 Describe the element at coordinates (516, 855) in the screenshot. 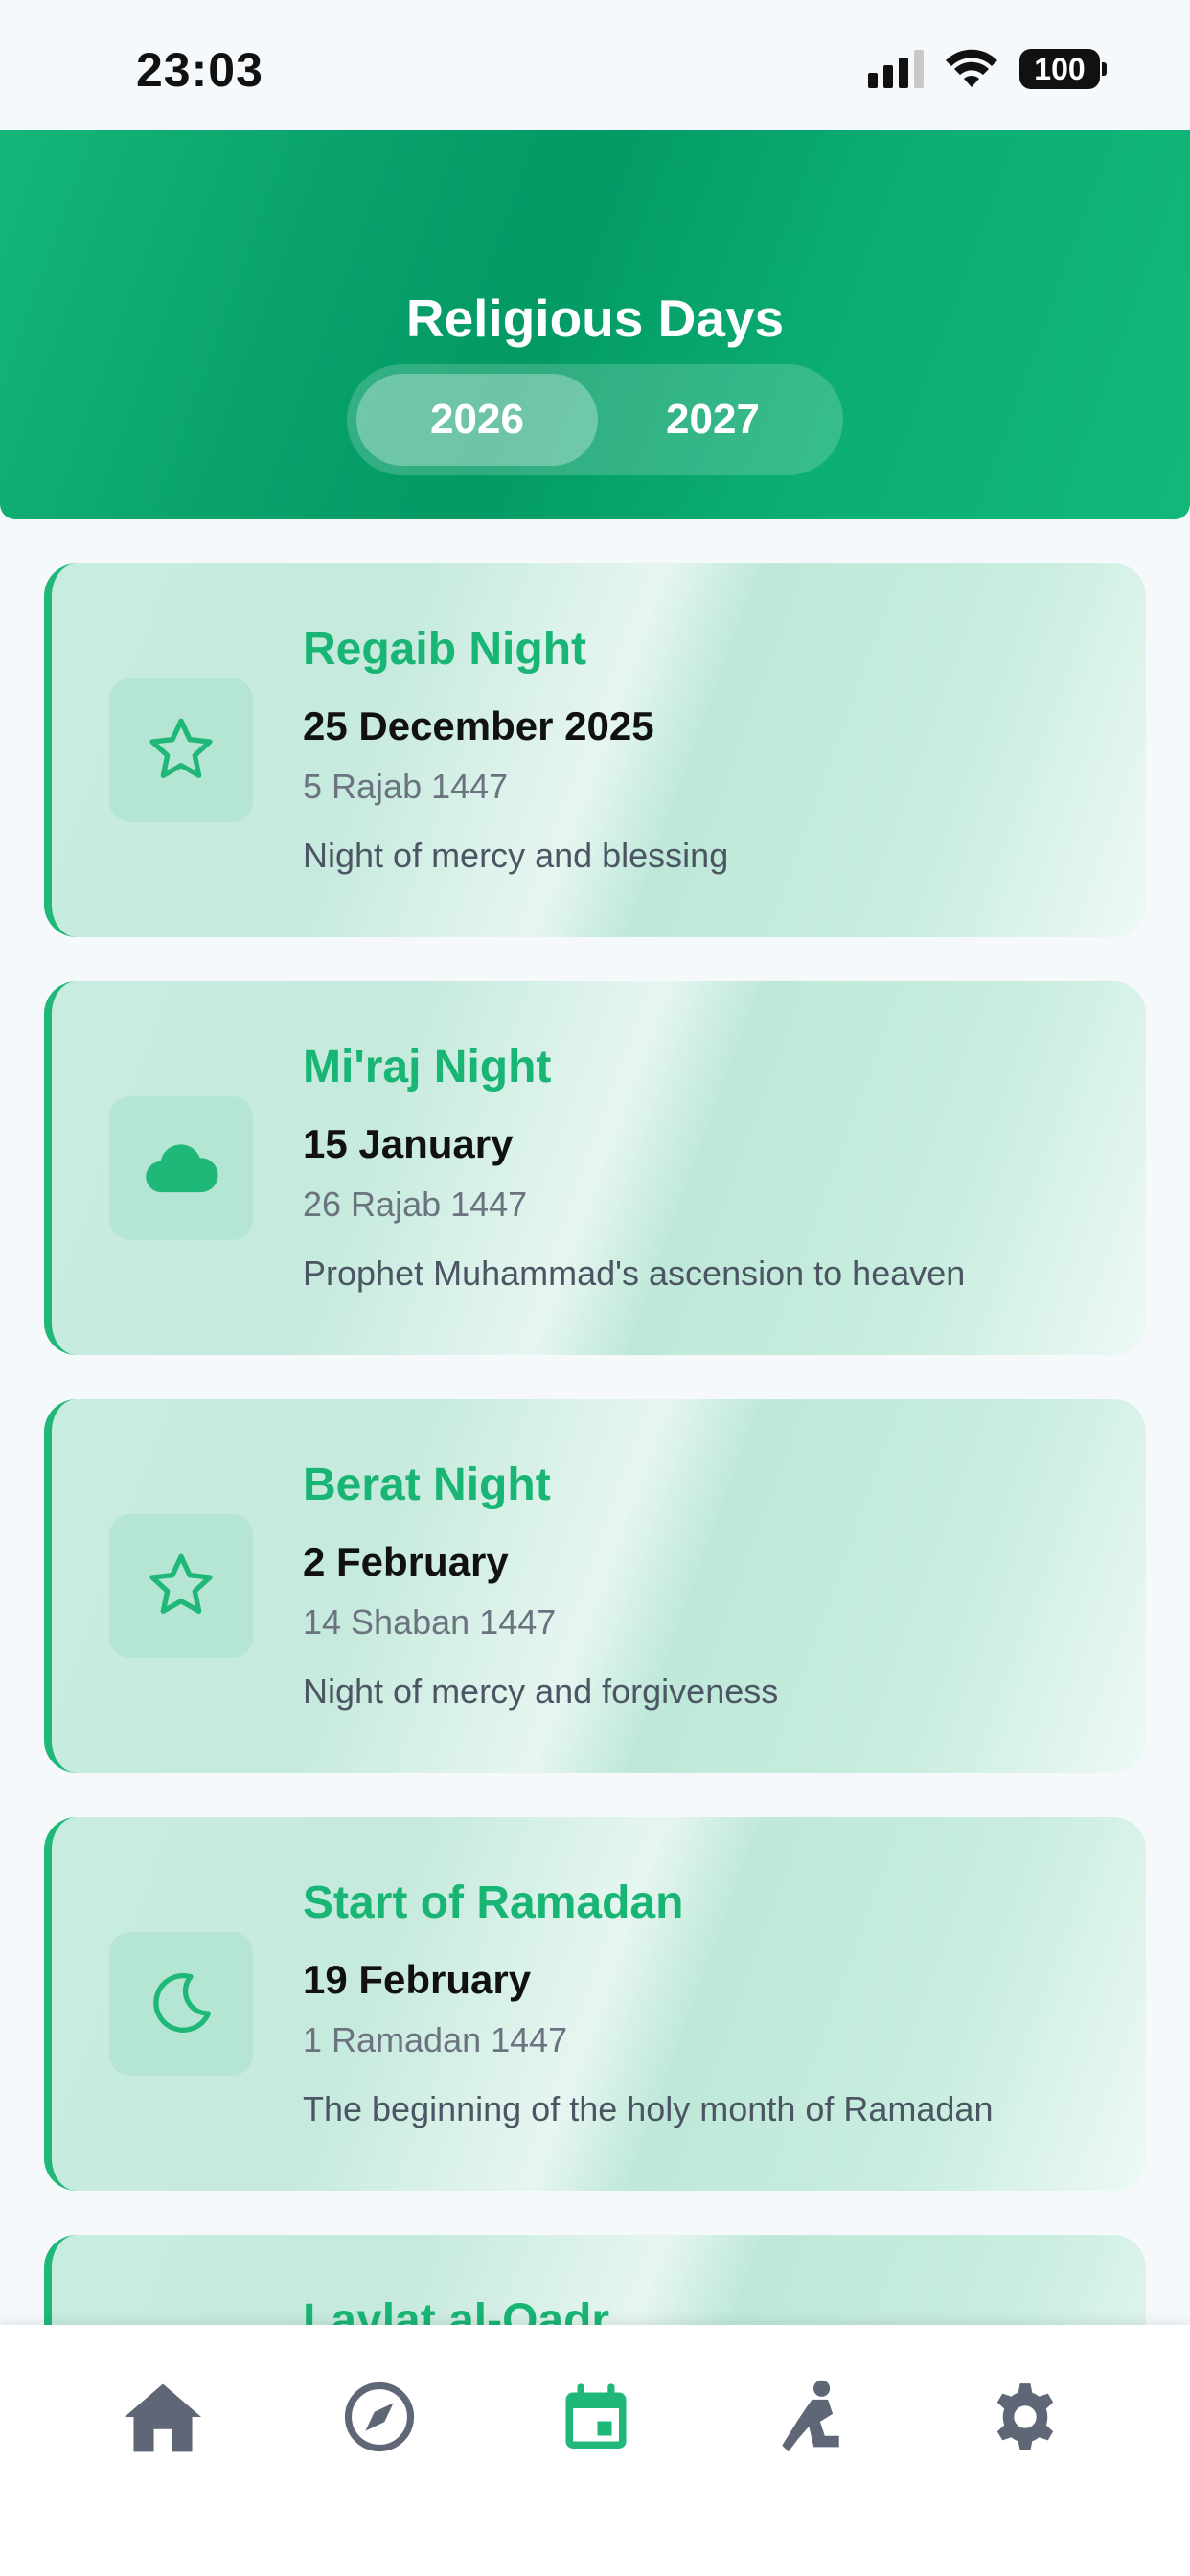

I see `event-description: Night of mercy and blessing` at that location.